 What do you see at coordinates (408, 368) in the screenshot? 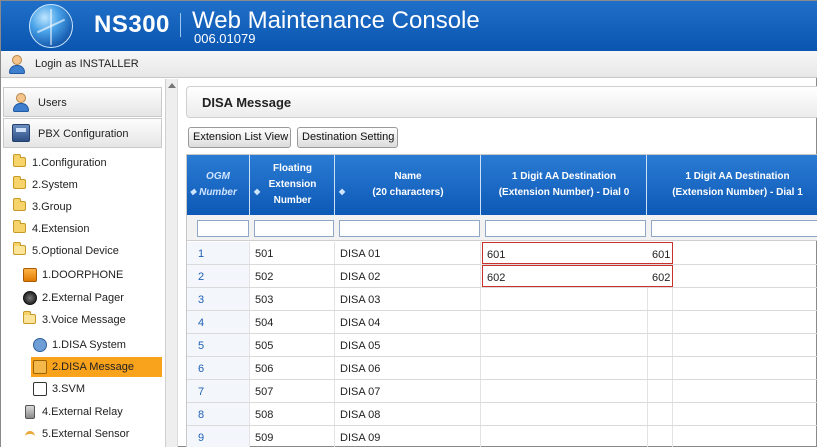
I see `name-cell: DISA 06` at bounding box center [408, 368].